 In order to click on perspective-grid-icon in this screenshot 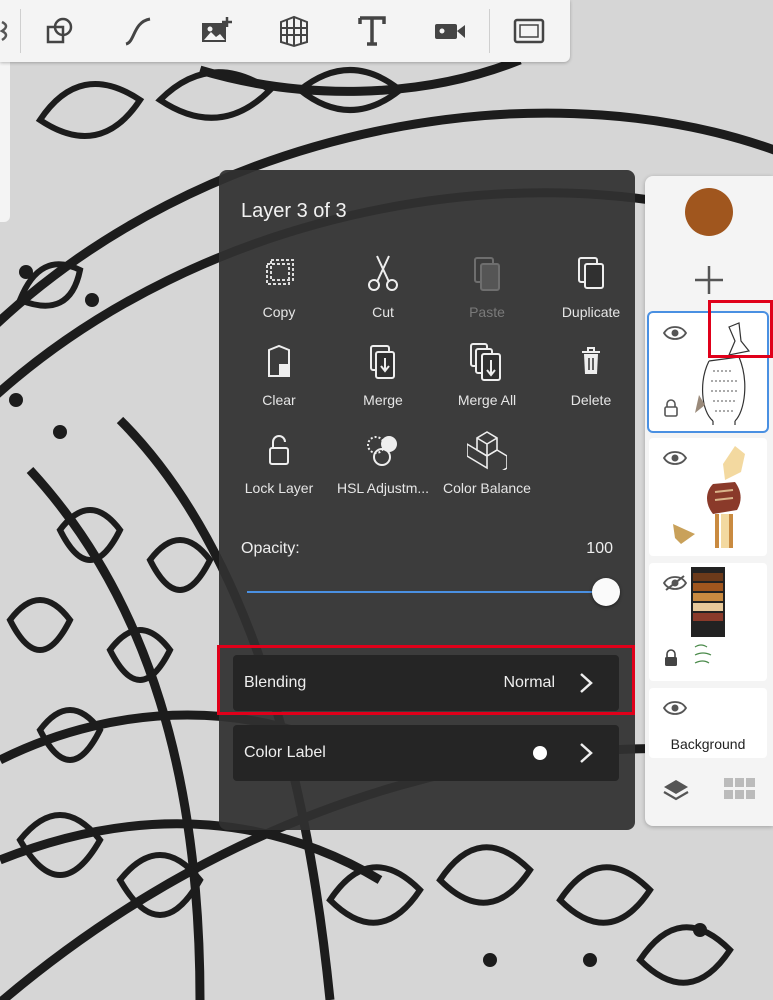, I will do `click(294, 31)`.